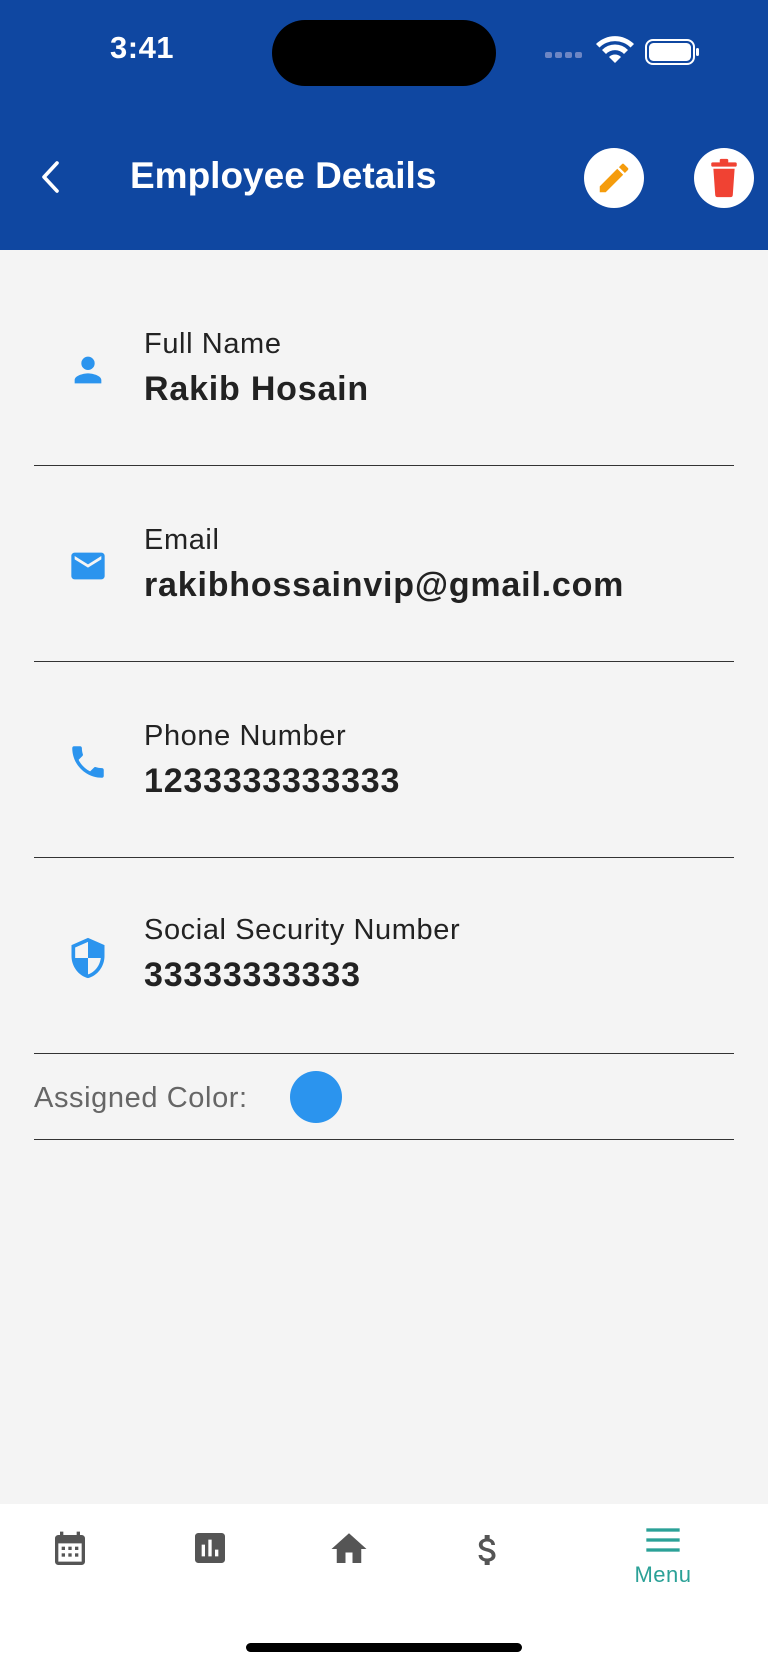 The image size is (768, 1665). I want to click on full-name-row: Full Name Rakib Hosain, so click(384, 368).